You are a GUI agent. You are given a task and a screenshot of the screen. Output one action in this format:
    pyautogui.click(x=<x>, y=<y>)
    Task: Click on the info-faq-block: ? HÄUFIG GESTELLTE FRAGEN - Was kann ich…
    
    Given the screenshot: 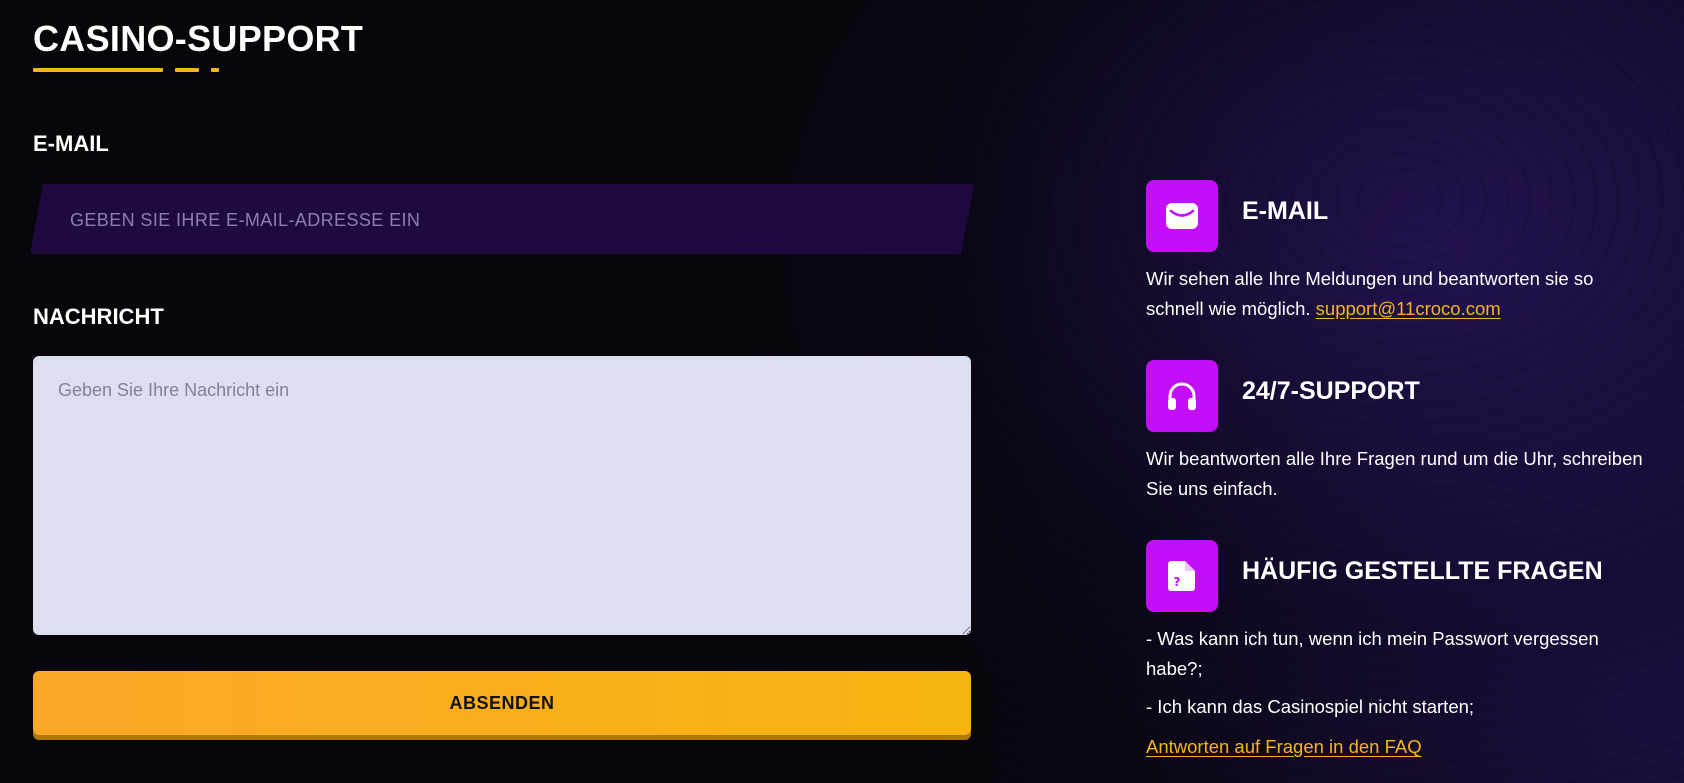 What is the action you would take?
    pyautogui.click(x=1401, y=651)
    